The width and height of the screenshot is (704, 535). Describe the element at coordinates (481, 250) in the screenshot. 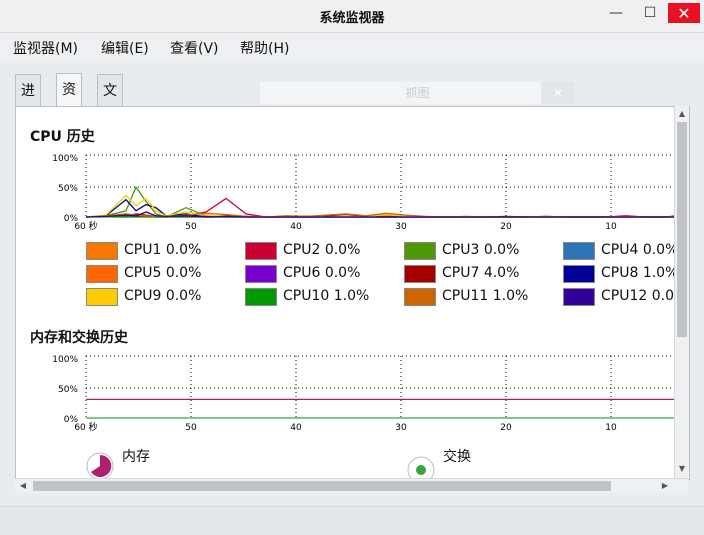

I see `cpu-legend-label: CPU3 0.0%` at that location.